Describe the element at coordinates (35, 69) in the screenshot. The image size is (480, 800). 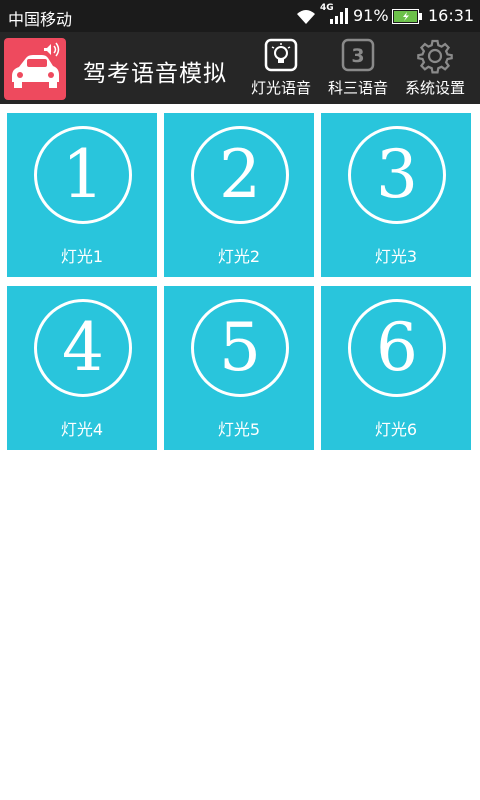
I see `car-speaker-icon` at that location.